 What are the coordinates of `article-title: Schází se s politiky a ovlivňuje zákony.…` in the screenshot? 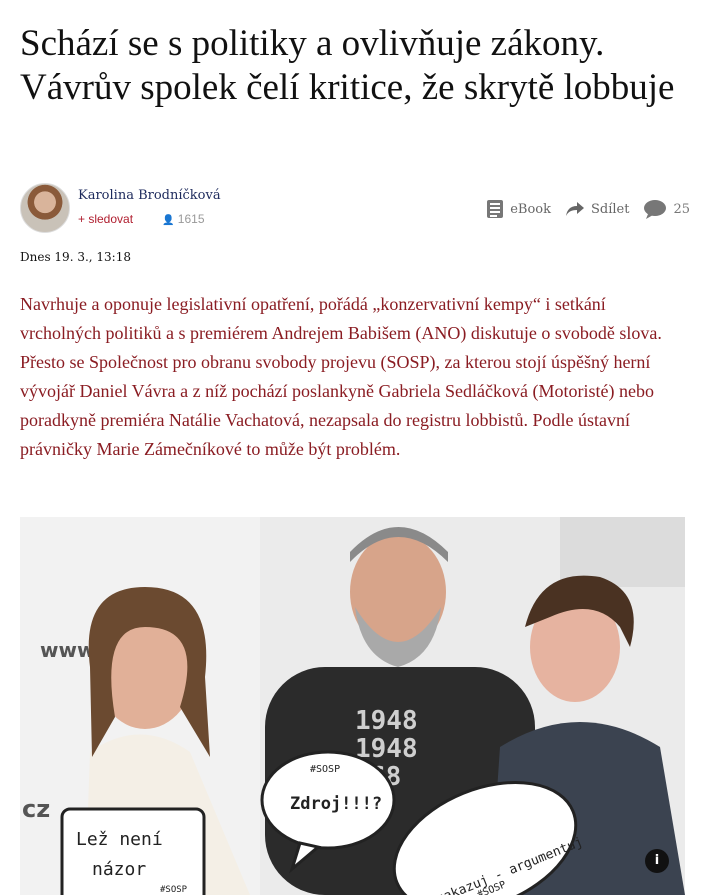 It's located at (347, 65).